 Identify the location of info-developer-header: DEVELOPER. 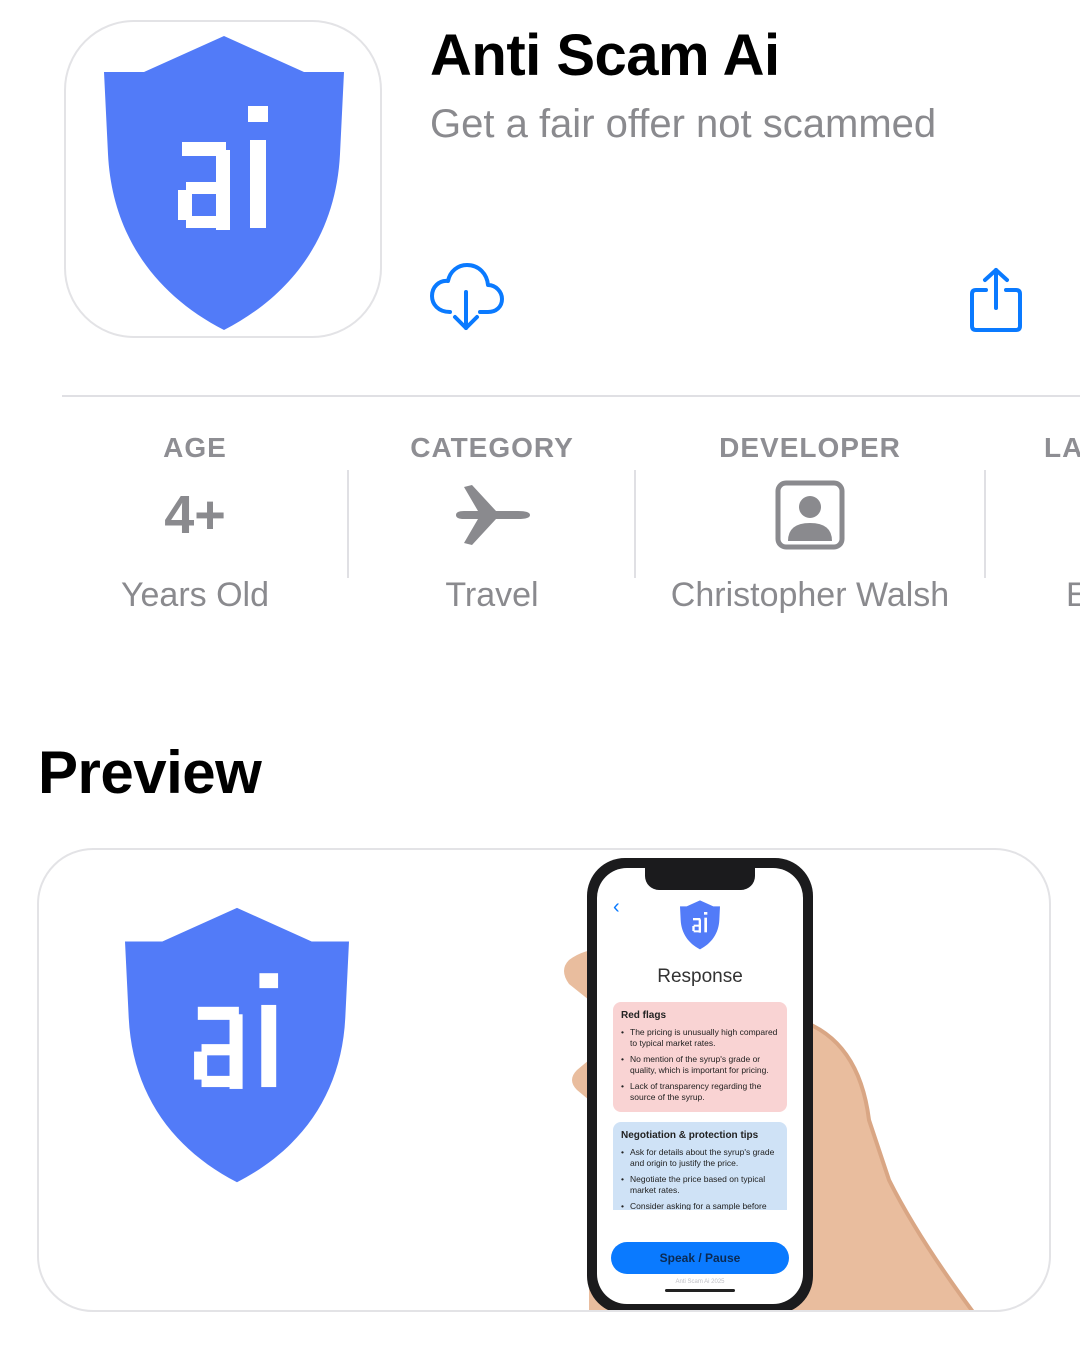
(810, 447).